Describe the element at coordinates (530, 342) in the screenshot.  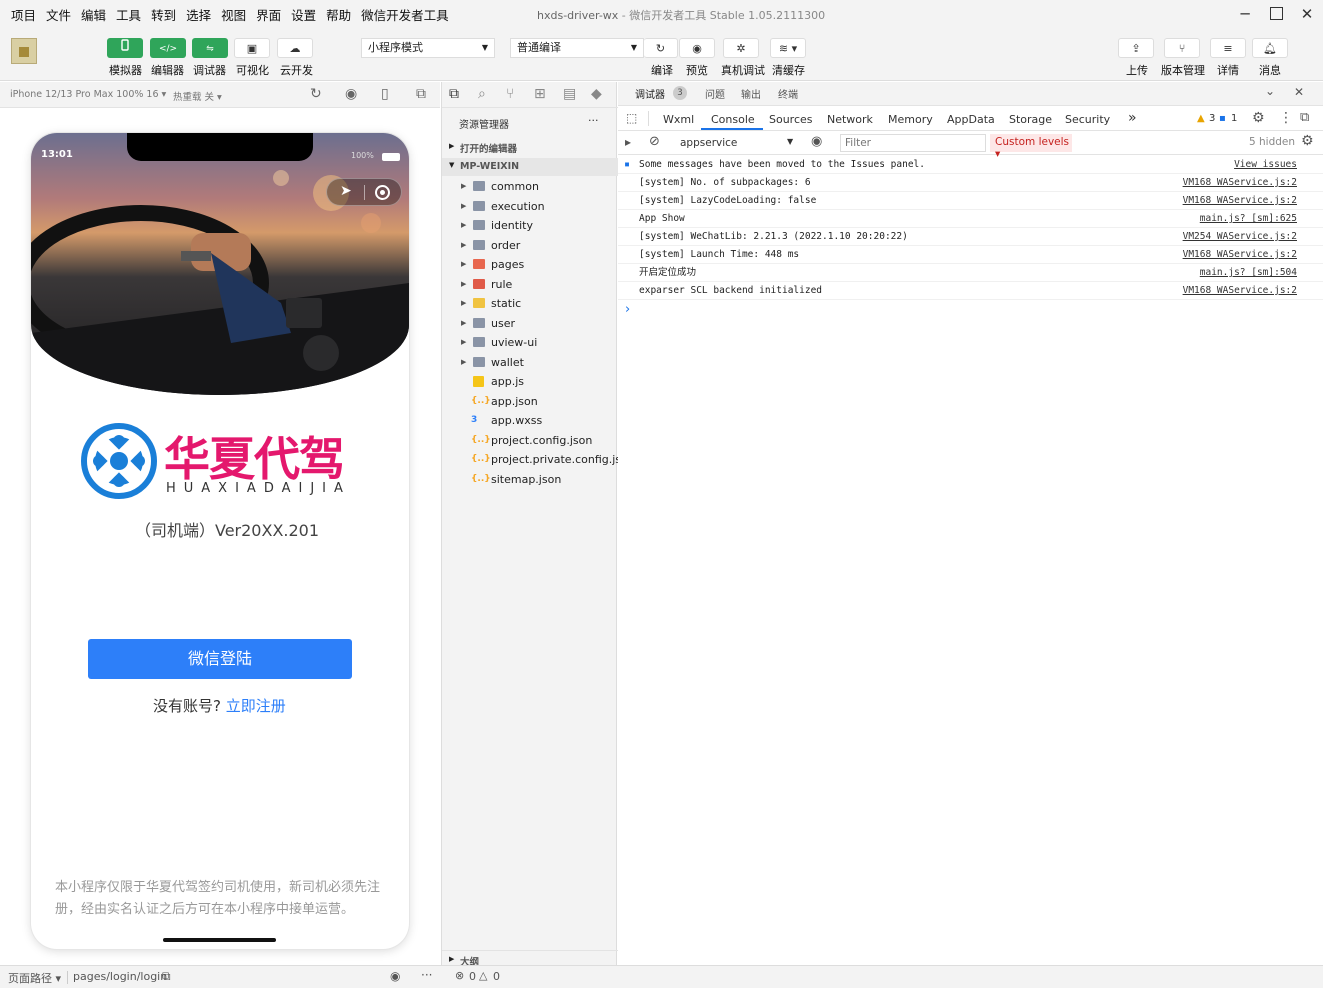
I see `folder-uview-ui: ▶ uview-ui` at that location.